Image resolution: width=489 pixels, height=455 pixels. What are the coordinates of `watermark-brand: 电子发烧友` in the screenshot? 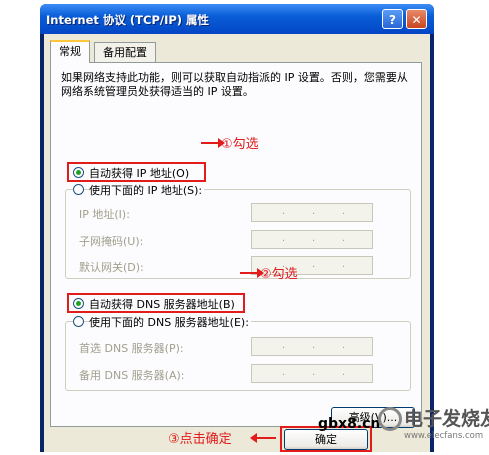 It's located at (446, 419).